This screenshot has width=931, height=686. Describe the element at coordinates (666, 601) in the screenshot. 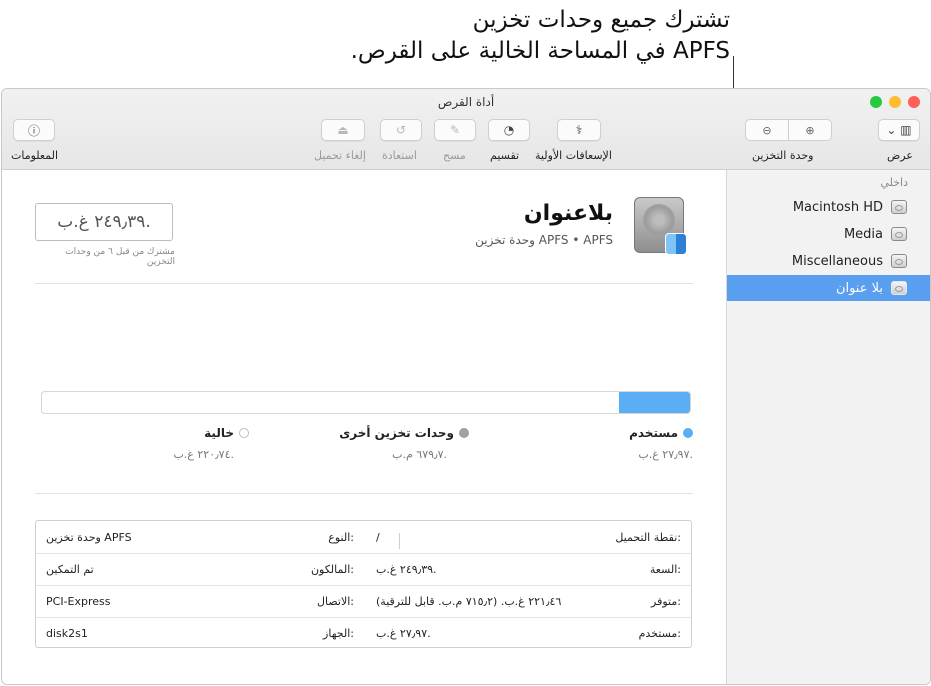

I see `info-key: متوفر:` at that location.